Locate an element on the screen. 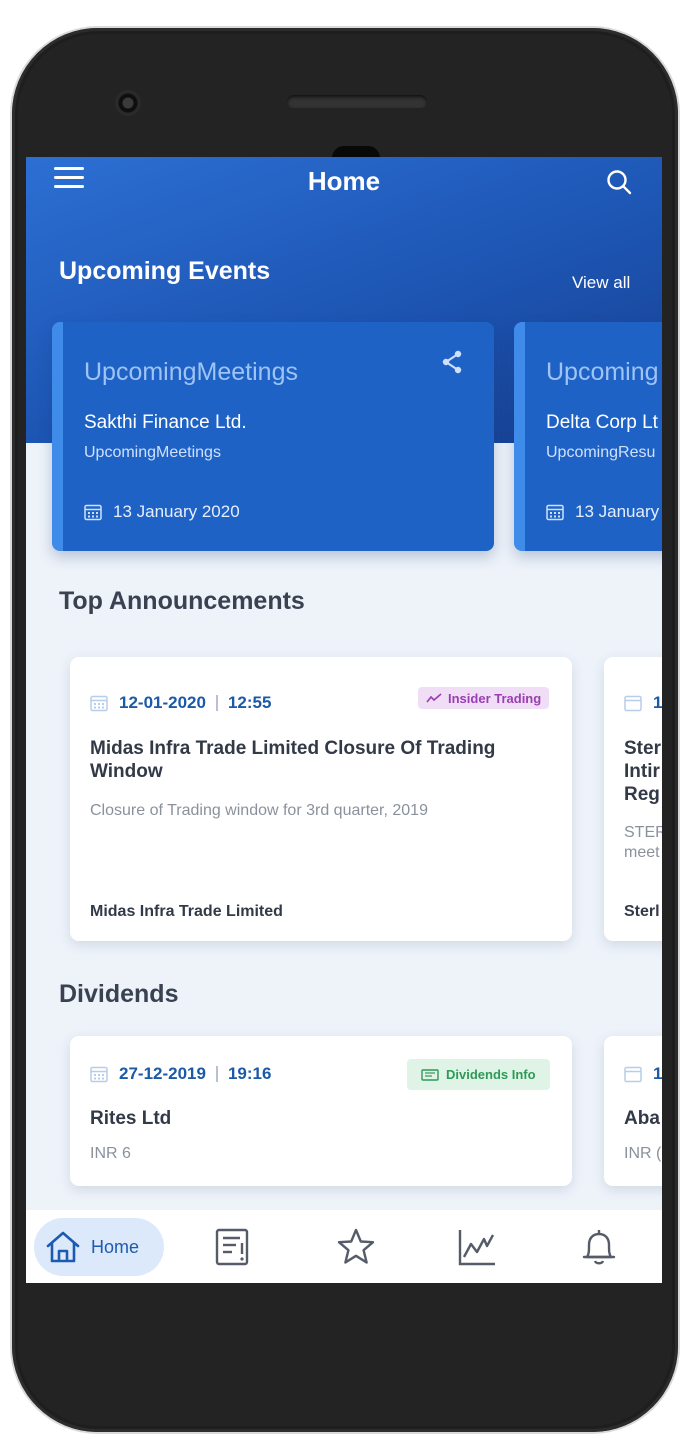  announcement-company: Midas Infra Trade Limited is located at coordinates (186, 911).